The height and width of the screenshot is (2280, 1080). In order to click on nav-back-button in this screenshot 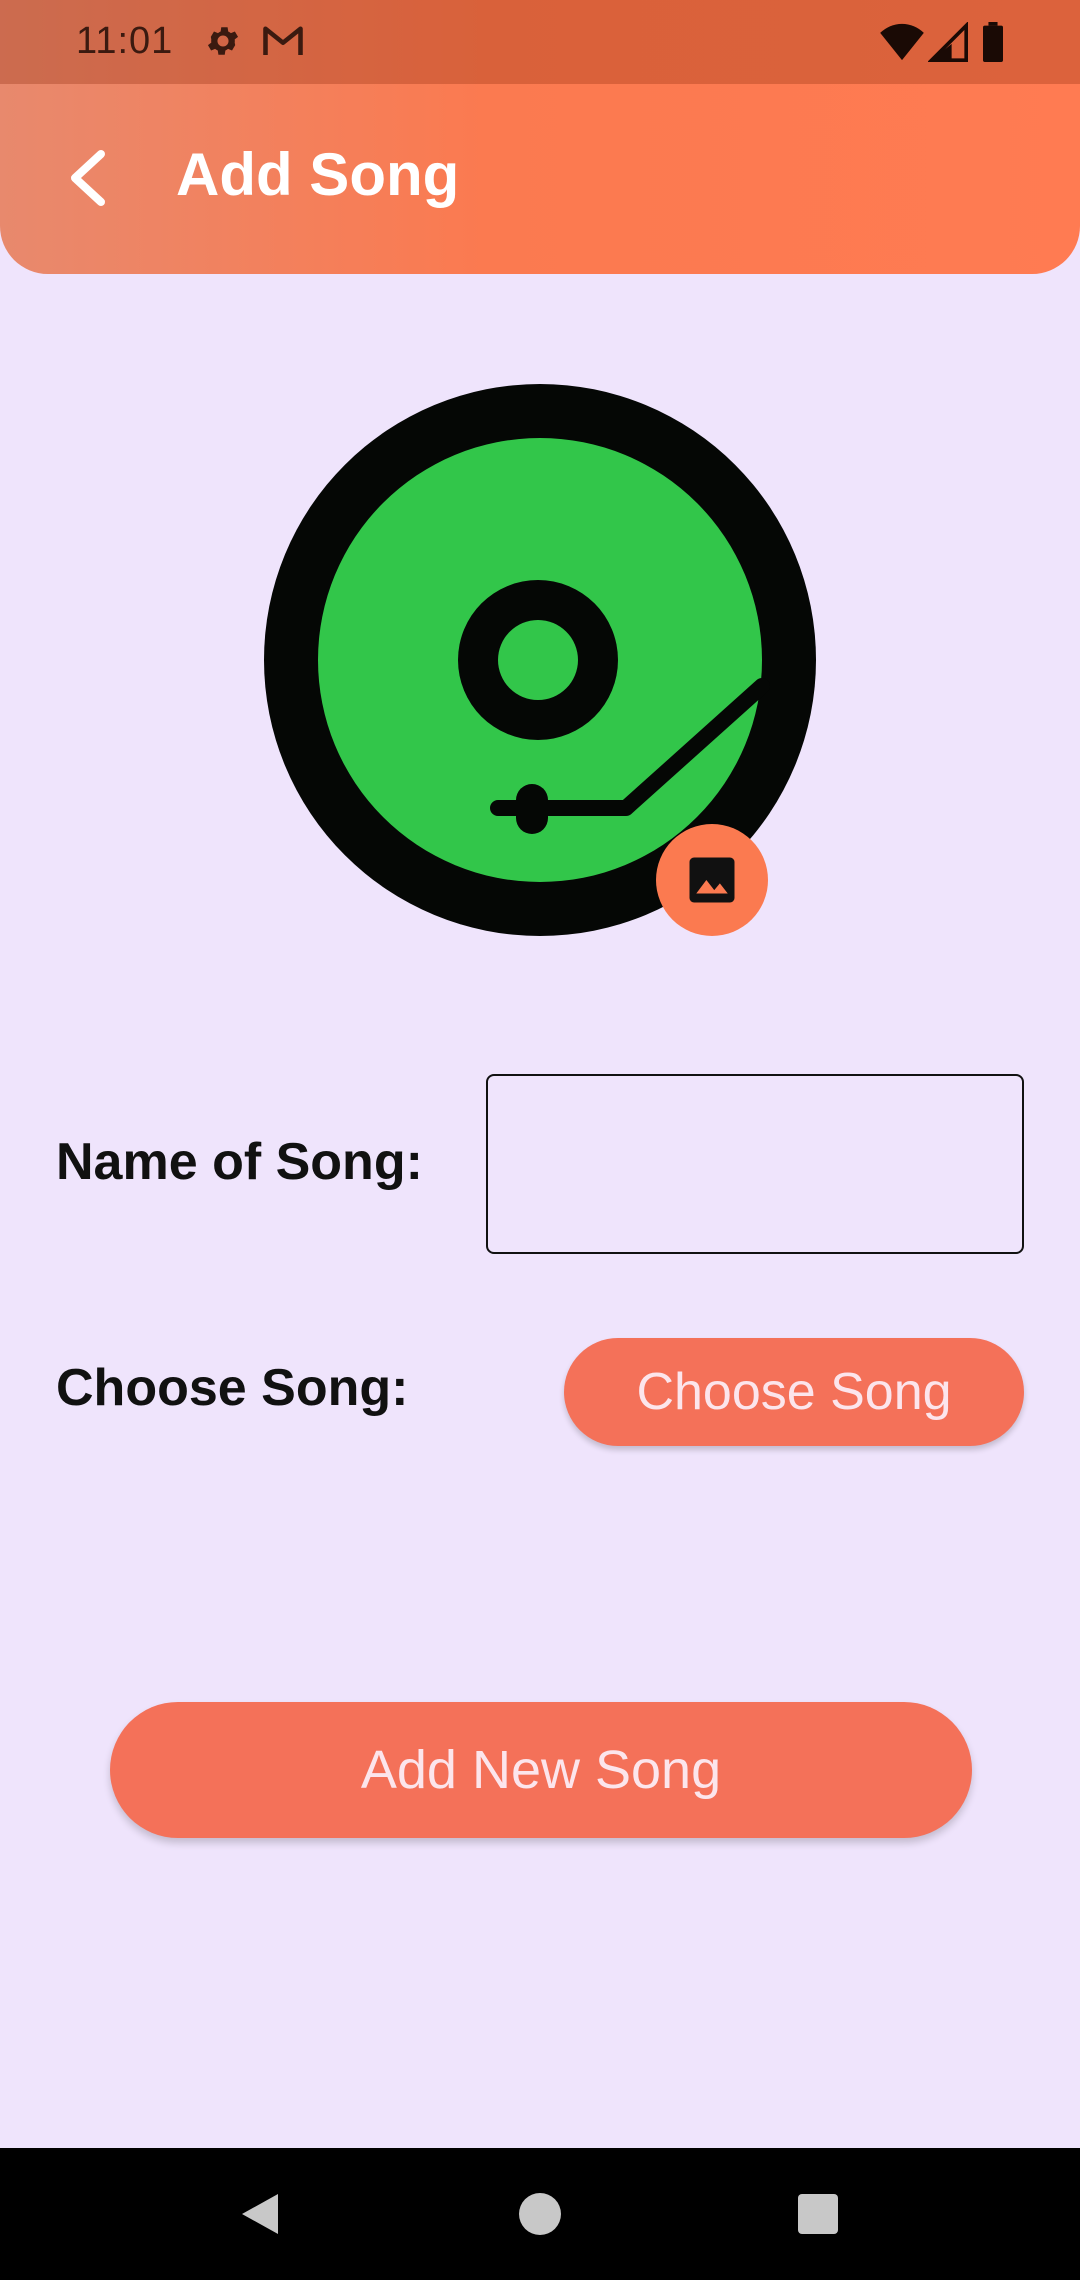, I will do `click(260, 2214)`.